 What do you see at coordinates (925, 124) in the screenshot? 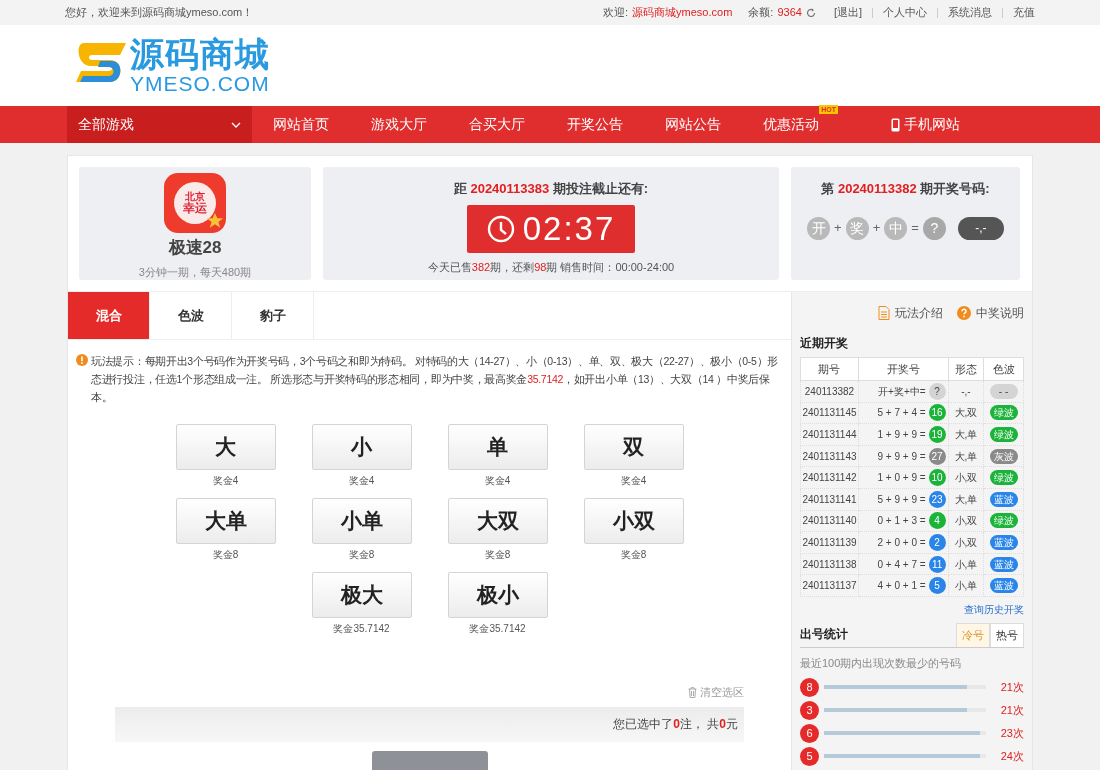
I see `nav-link: 手机网站` at bounding box center [925, 124].